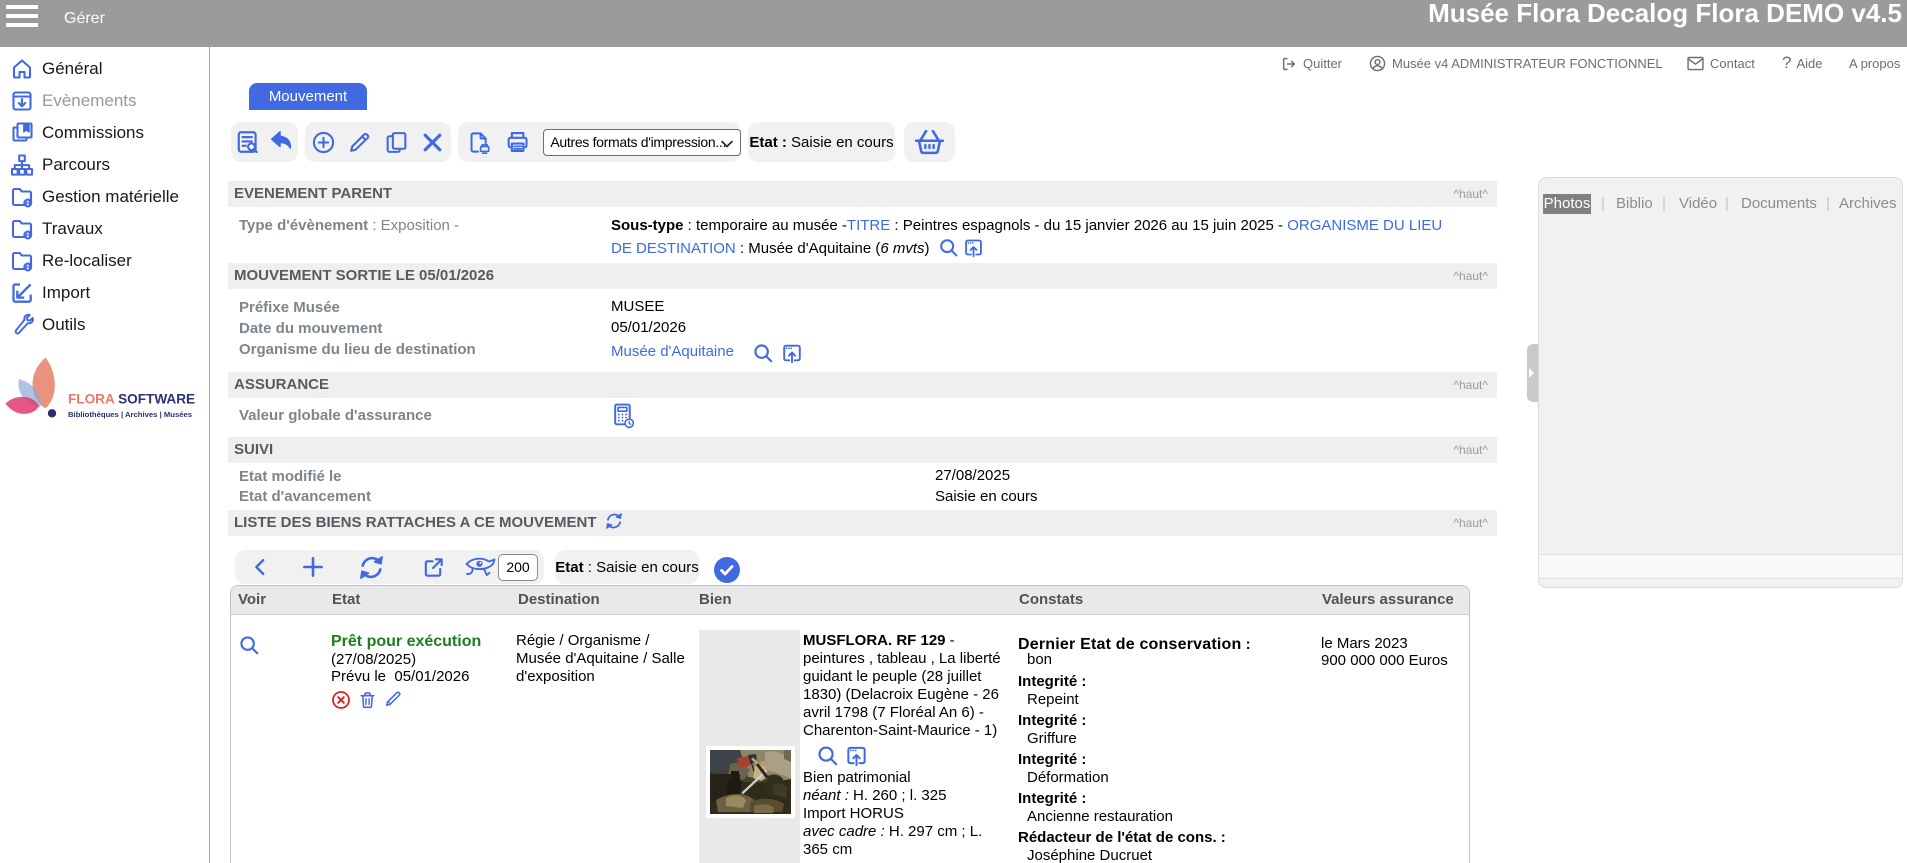 The width and height of the screenshot is (1907, 863). What do you see at coordinates (130, 414) in the screenshot?
I see `svg-text:Bibliothèques | Archives | Mus: Bibliothèques | Archives | Musées` at bounding box center [130, 414].